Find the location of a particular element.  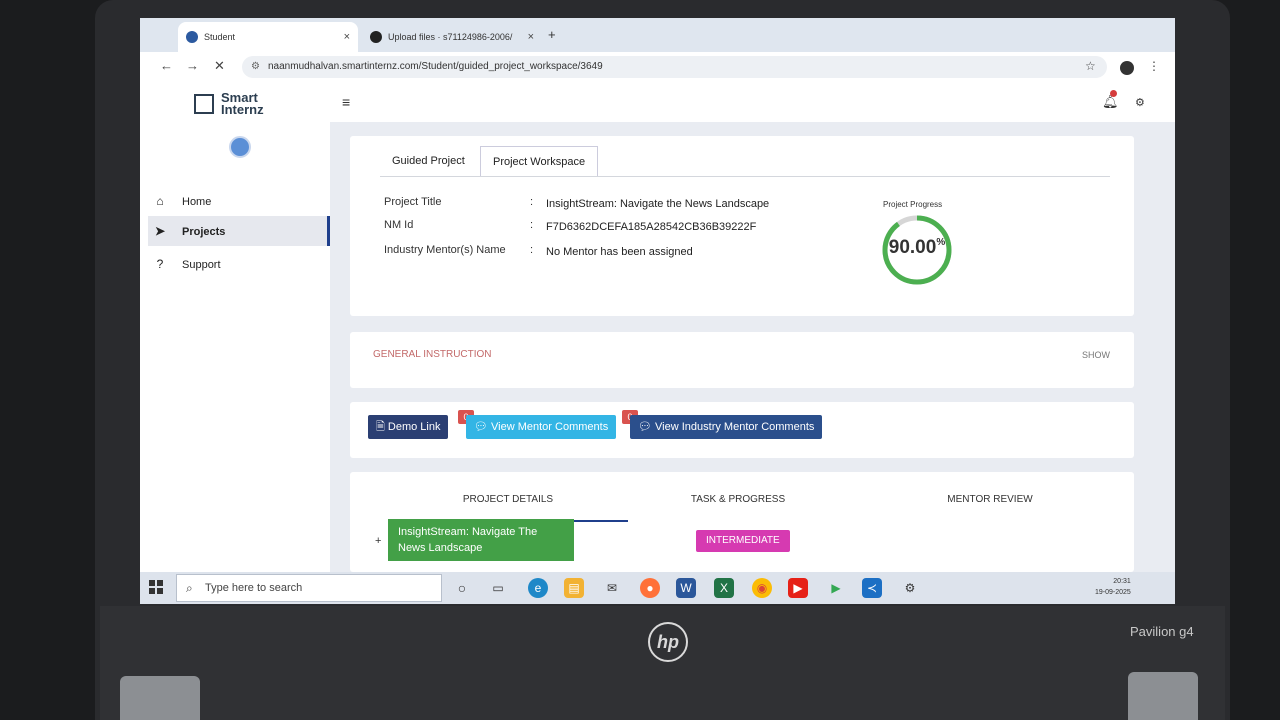

progress-value: 90.00% is located at coordinates (917, 248).